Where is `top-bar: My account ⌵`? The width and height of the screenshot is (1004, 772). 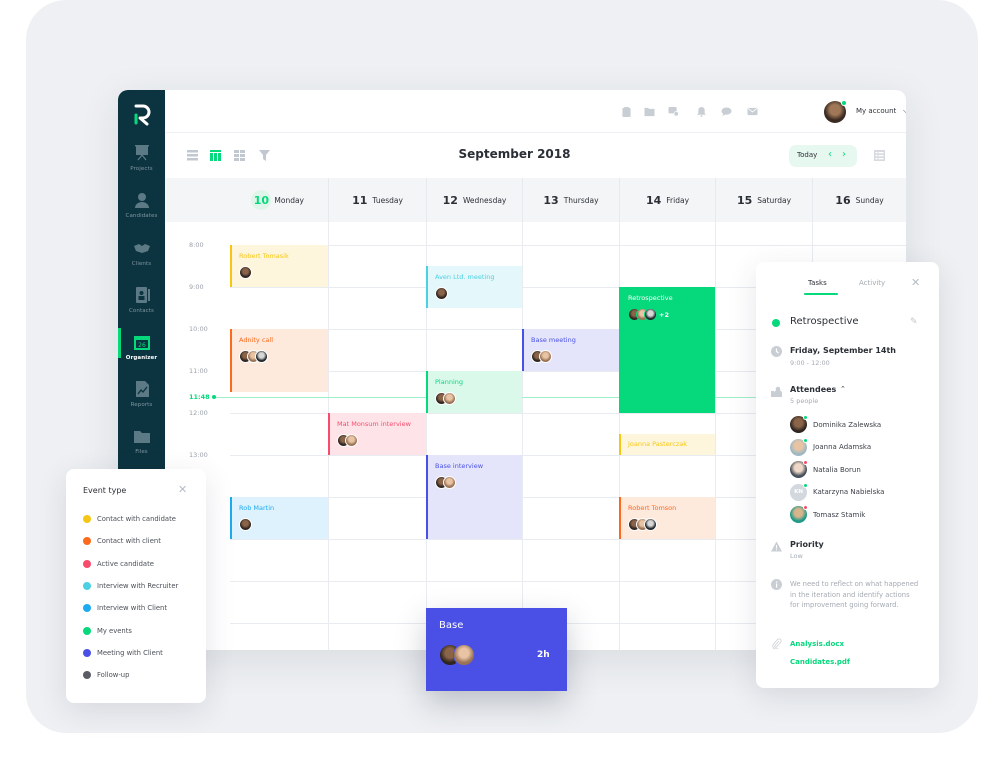
top-bar: My account ⌵ is located at coordinates (535, 111).